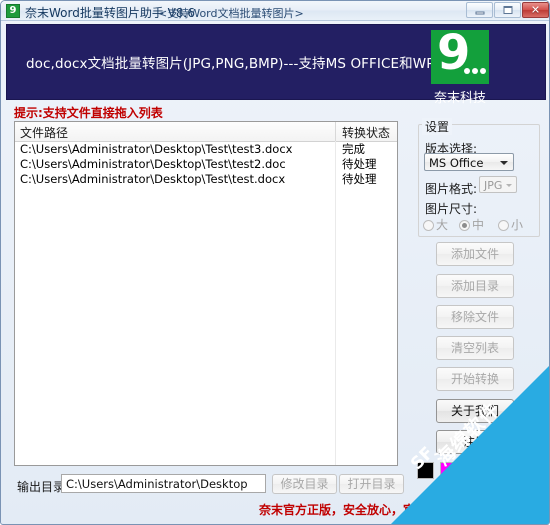 The height and width of the screenshot is (525, 550). What do you see at coordinates (475, 348) in the screenshot?
I see `clear-list-button: 清空列表` at bounding box center [475, 348].